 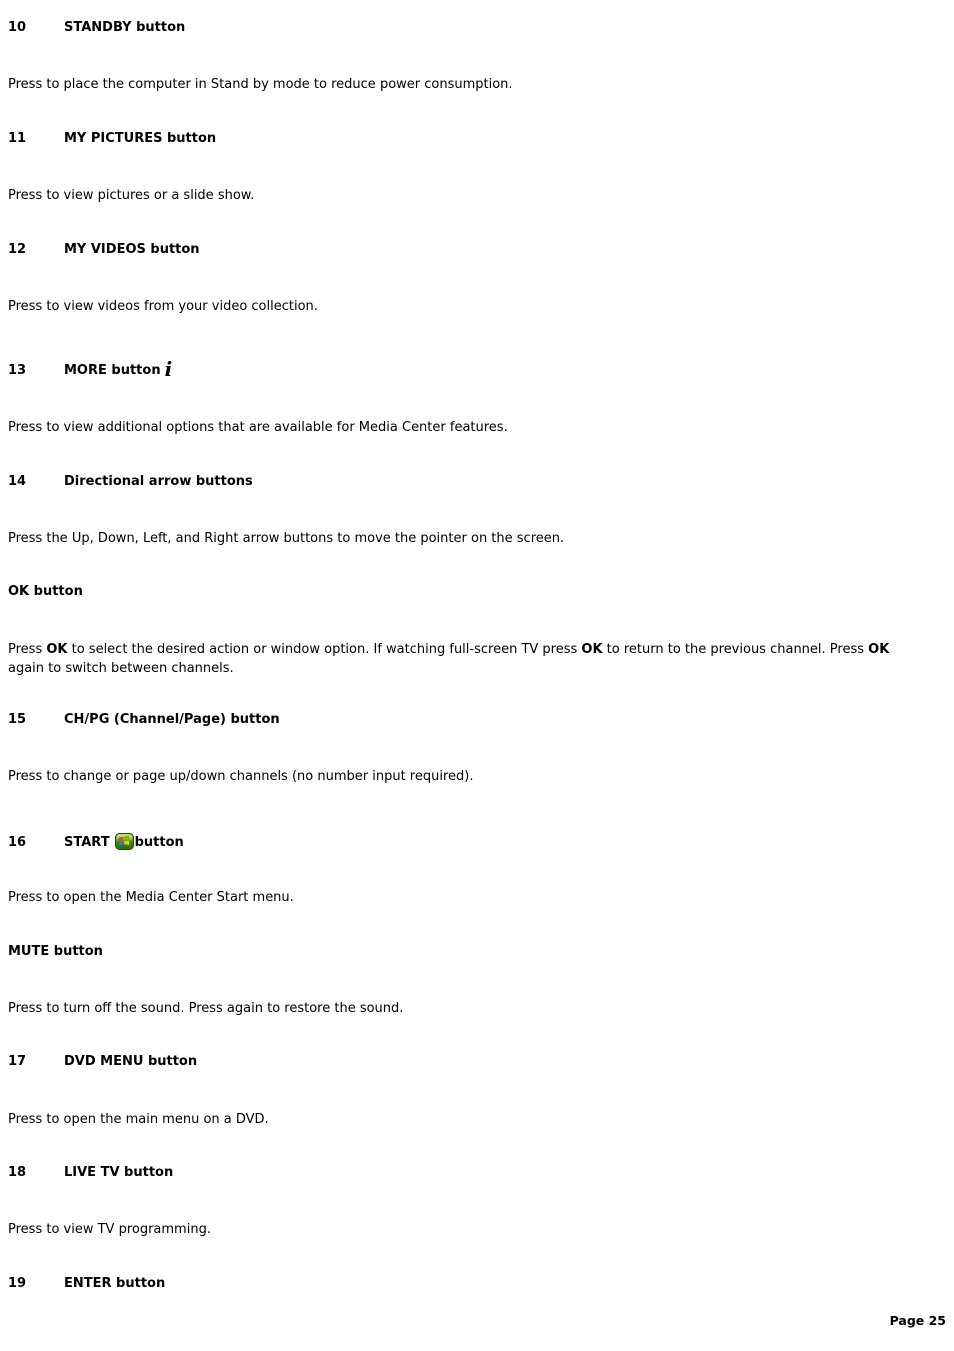 What do you see at coordinates (159, 842) in the screenshot?
I see `entry-label-after-icon: button` at bounding box center [159, 842].